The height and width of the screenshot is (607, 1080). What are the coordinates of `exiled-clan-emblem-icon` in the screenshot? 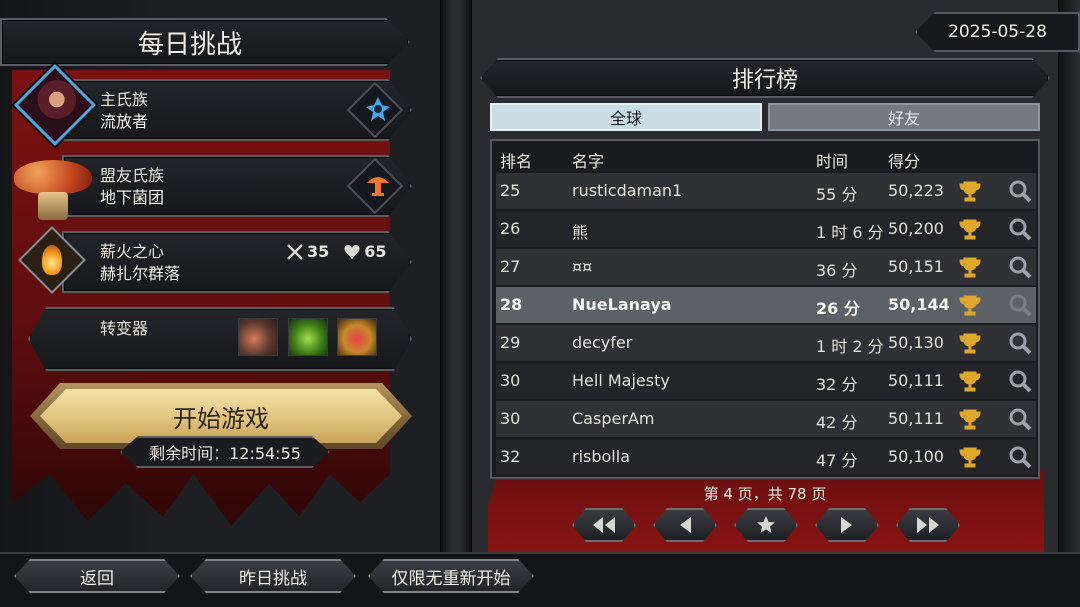 It's located at (378, 111).